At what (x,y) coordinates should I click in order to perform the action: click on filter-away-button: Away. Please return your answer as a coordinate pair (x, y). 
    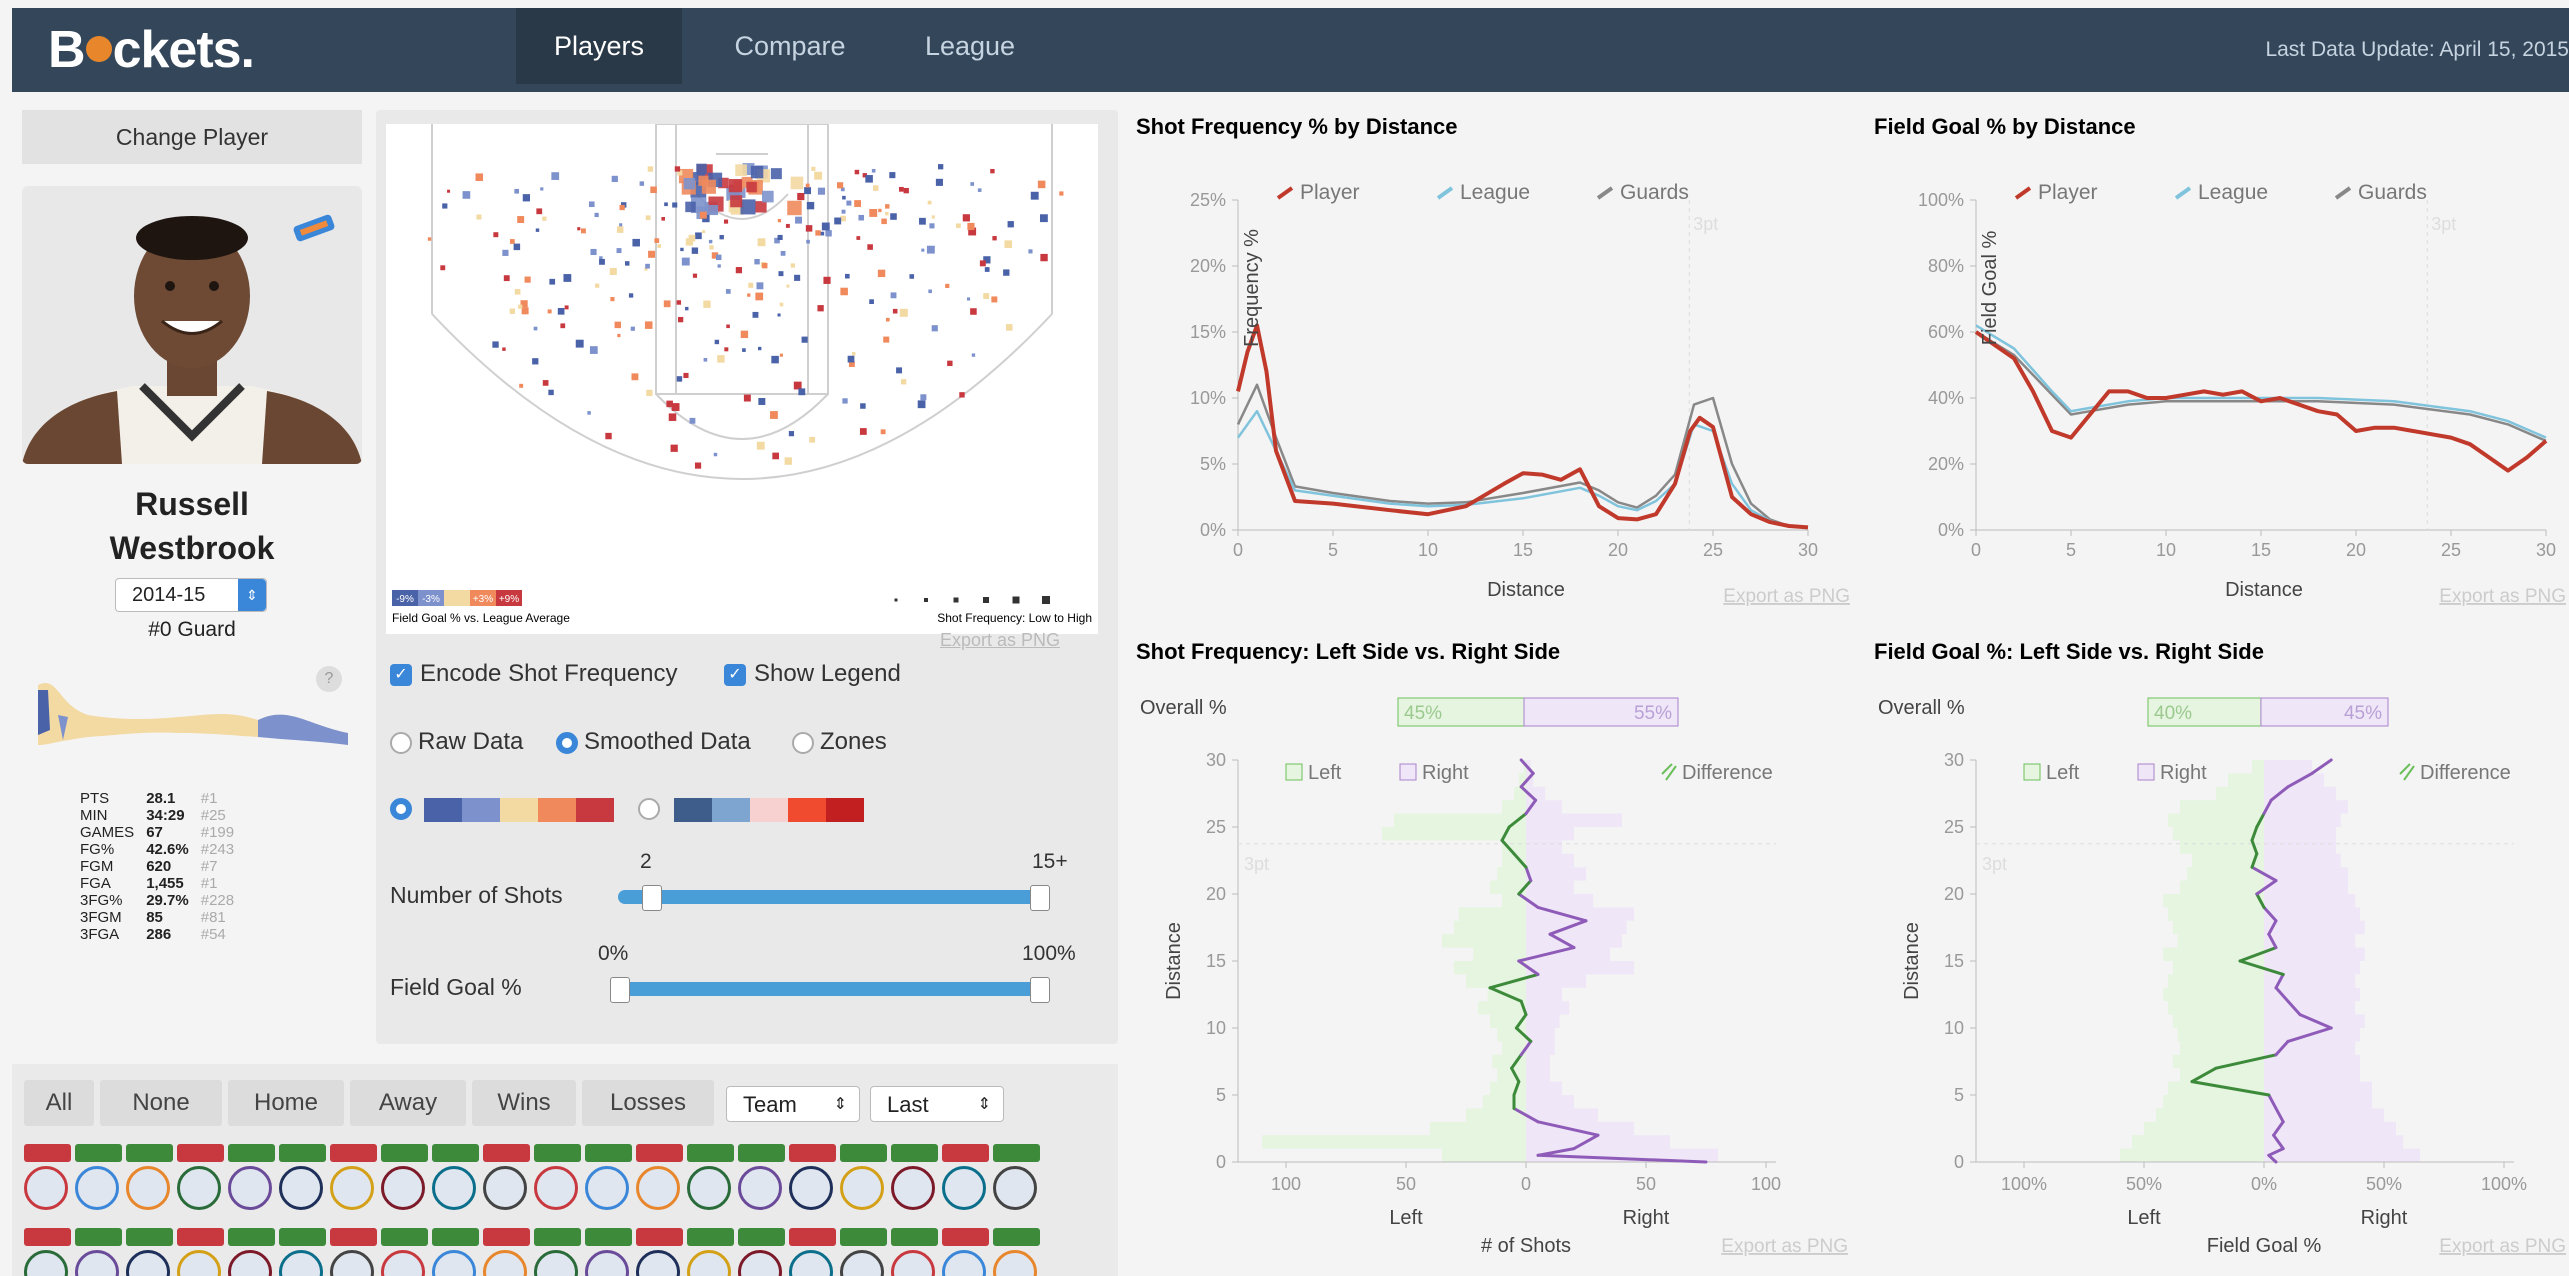
    Looking at the image, I should click on (408, 1103).